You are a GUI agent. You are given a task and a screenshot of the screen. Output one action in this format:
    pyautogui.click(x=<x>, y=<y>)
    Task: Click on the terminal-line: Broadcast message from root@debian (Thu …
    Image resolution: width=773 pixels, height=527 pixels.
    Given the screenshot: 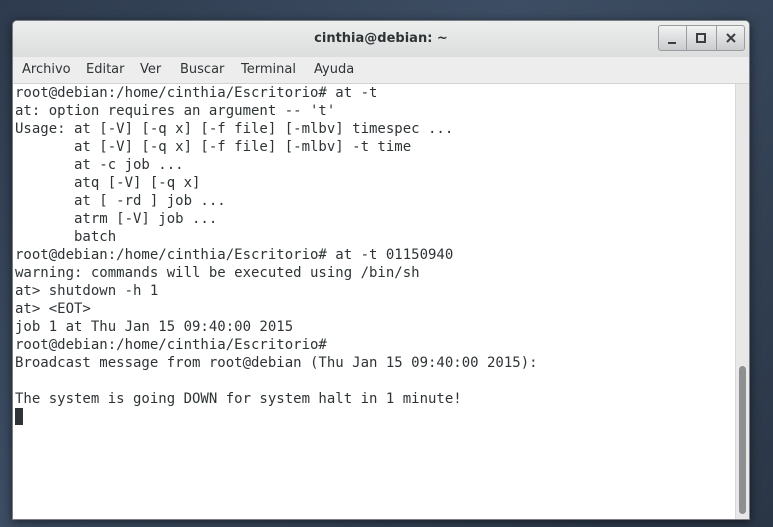 What is the action you would take?
    pyautogui.click(x=276, y=363)
    